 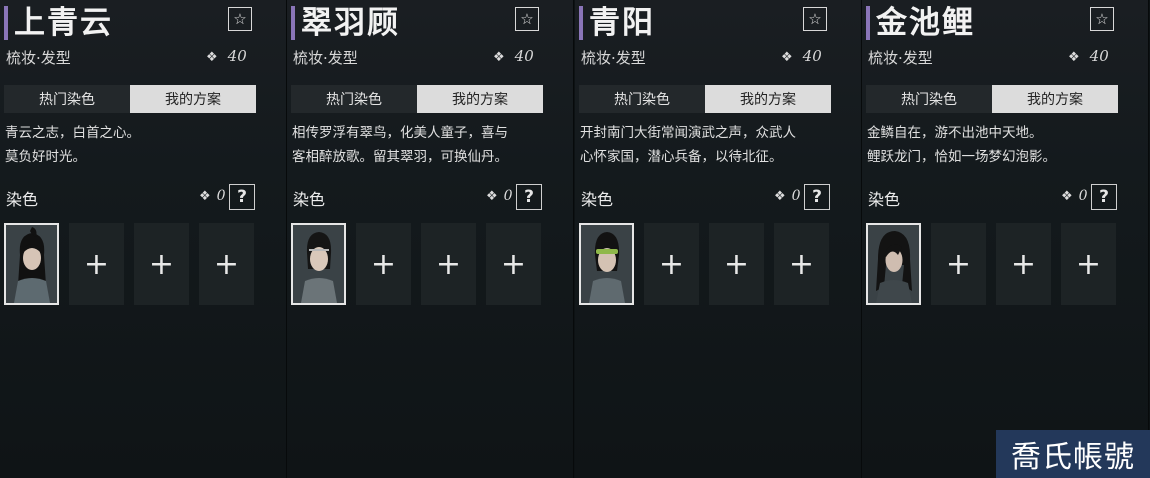 I want to click on description-line: 金鳞自在，游不出池中天地。, so click(x=955, y=133).